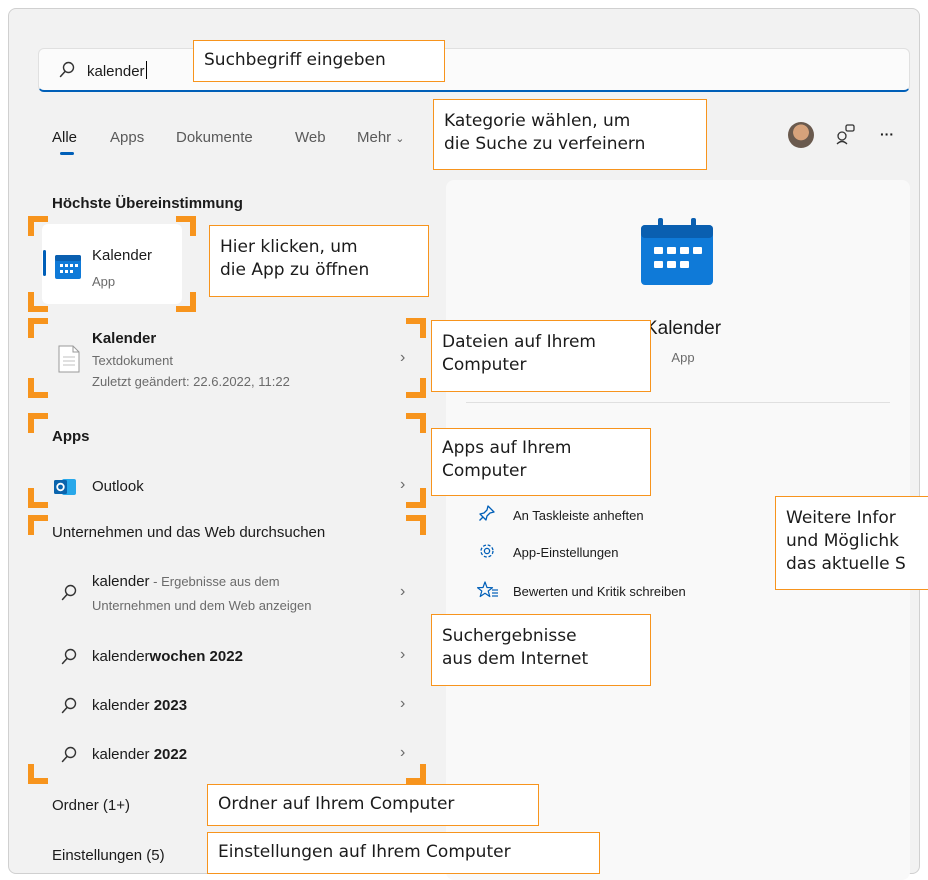 The width and height of the screenshot is (928, 880). I want to click on web-result-4: kalender 2022, so click(139, 754).